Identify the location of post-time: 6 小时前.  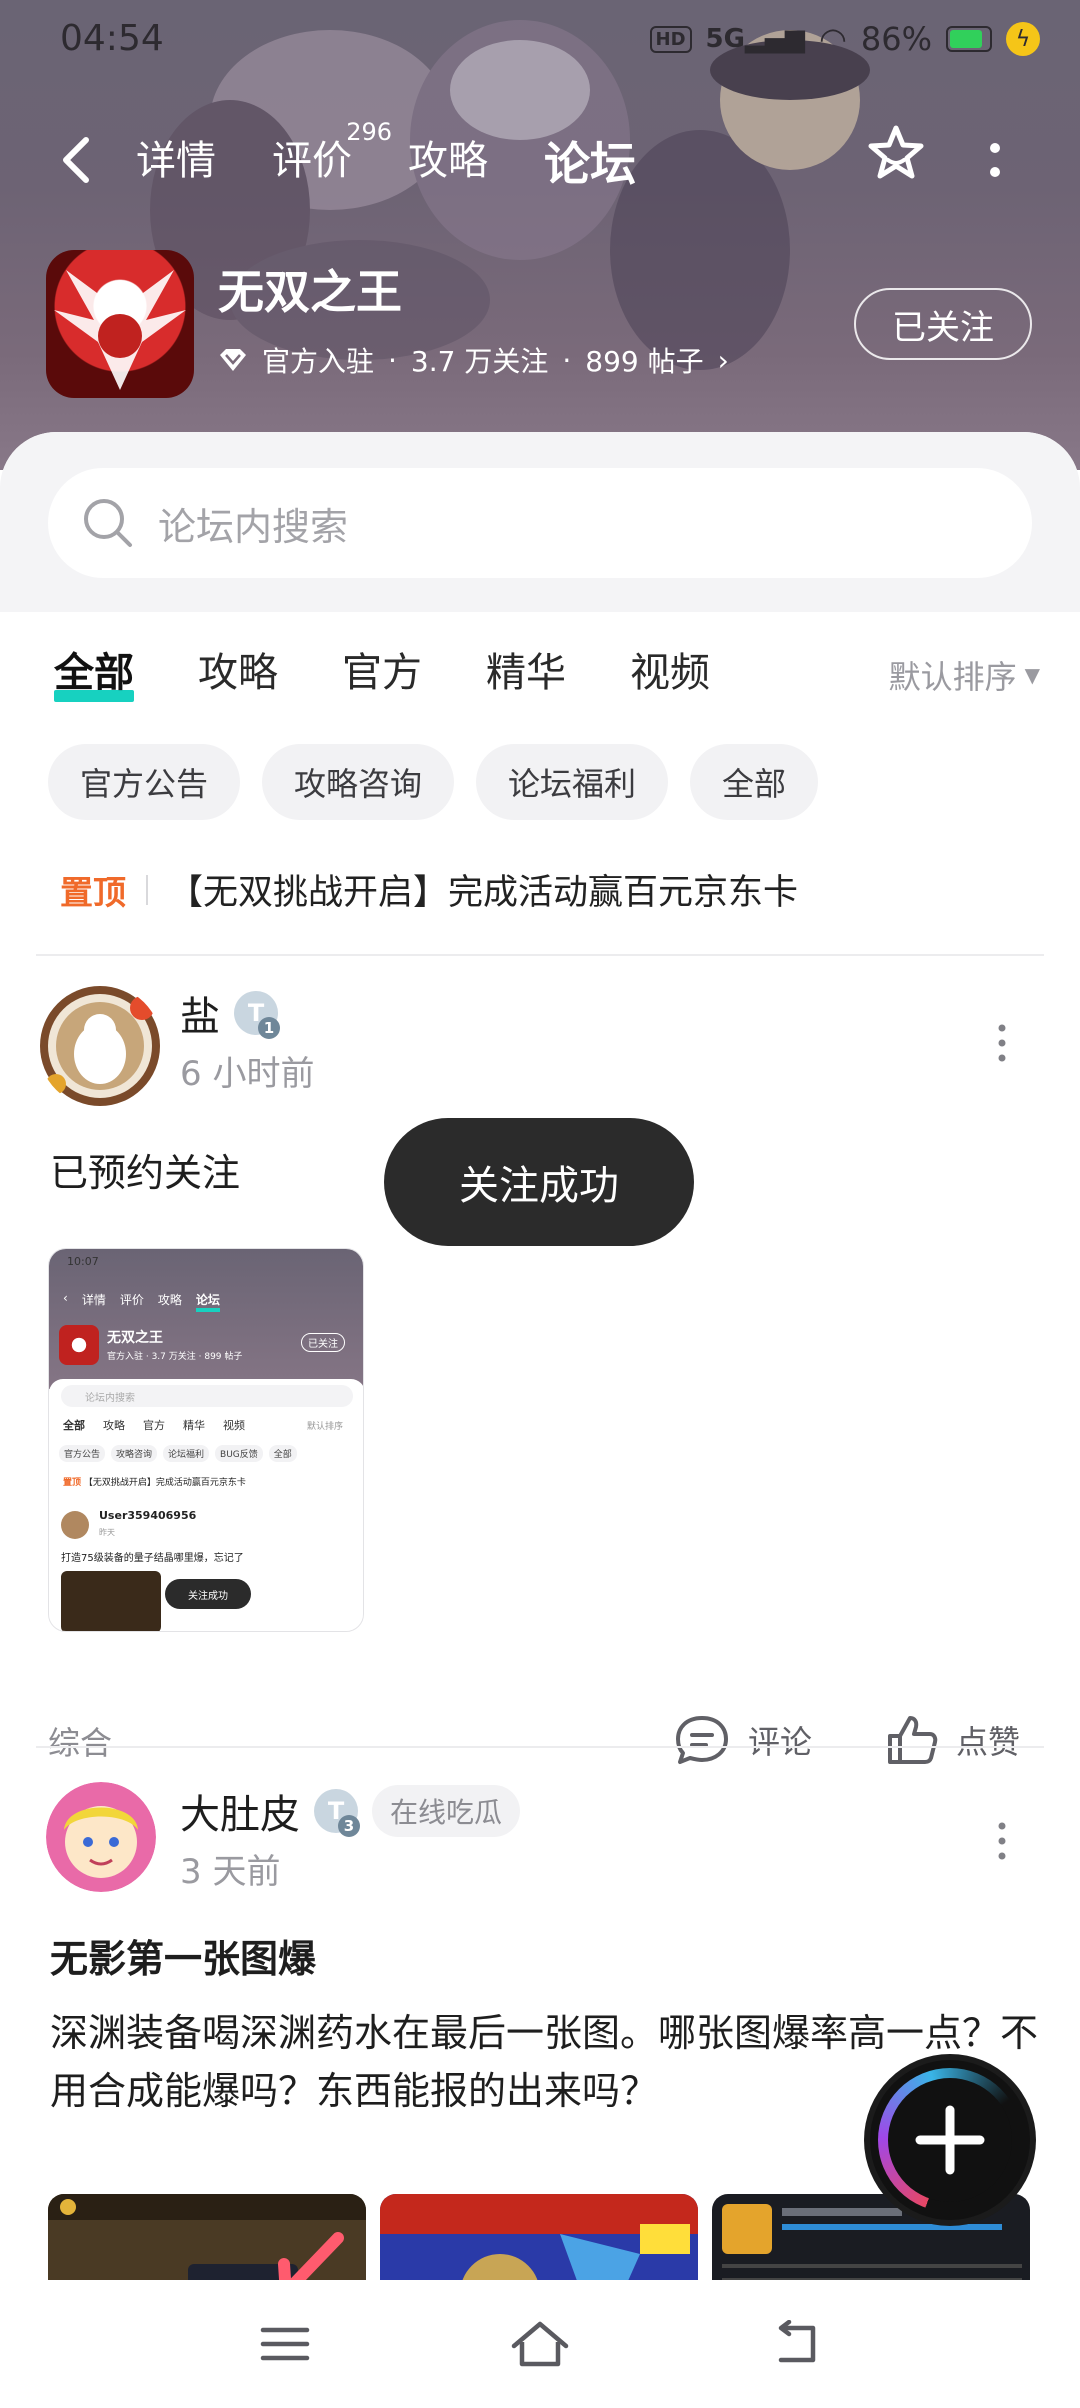
(247, 1074).